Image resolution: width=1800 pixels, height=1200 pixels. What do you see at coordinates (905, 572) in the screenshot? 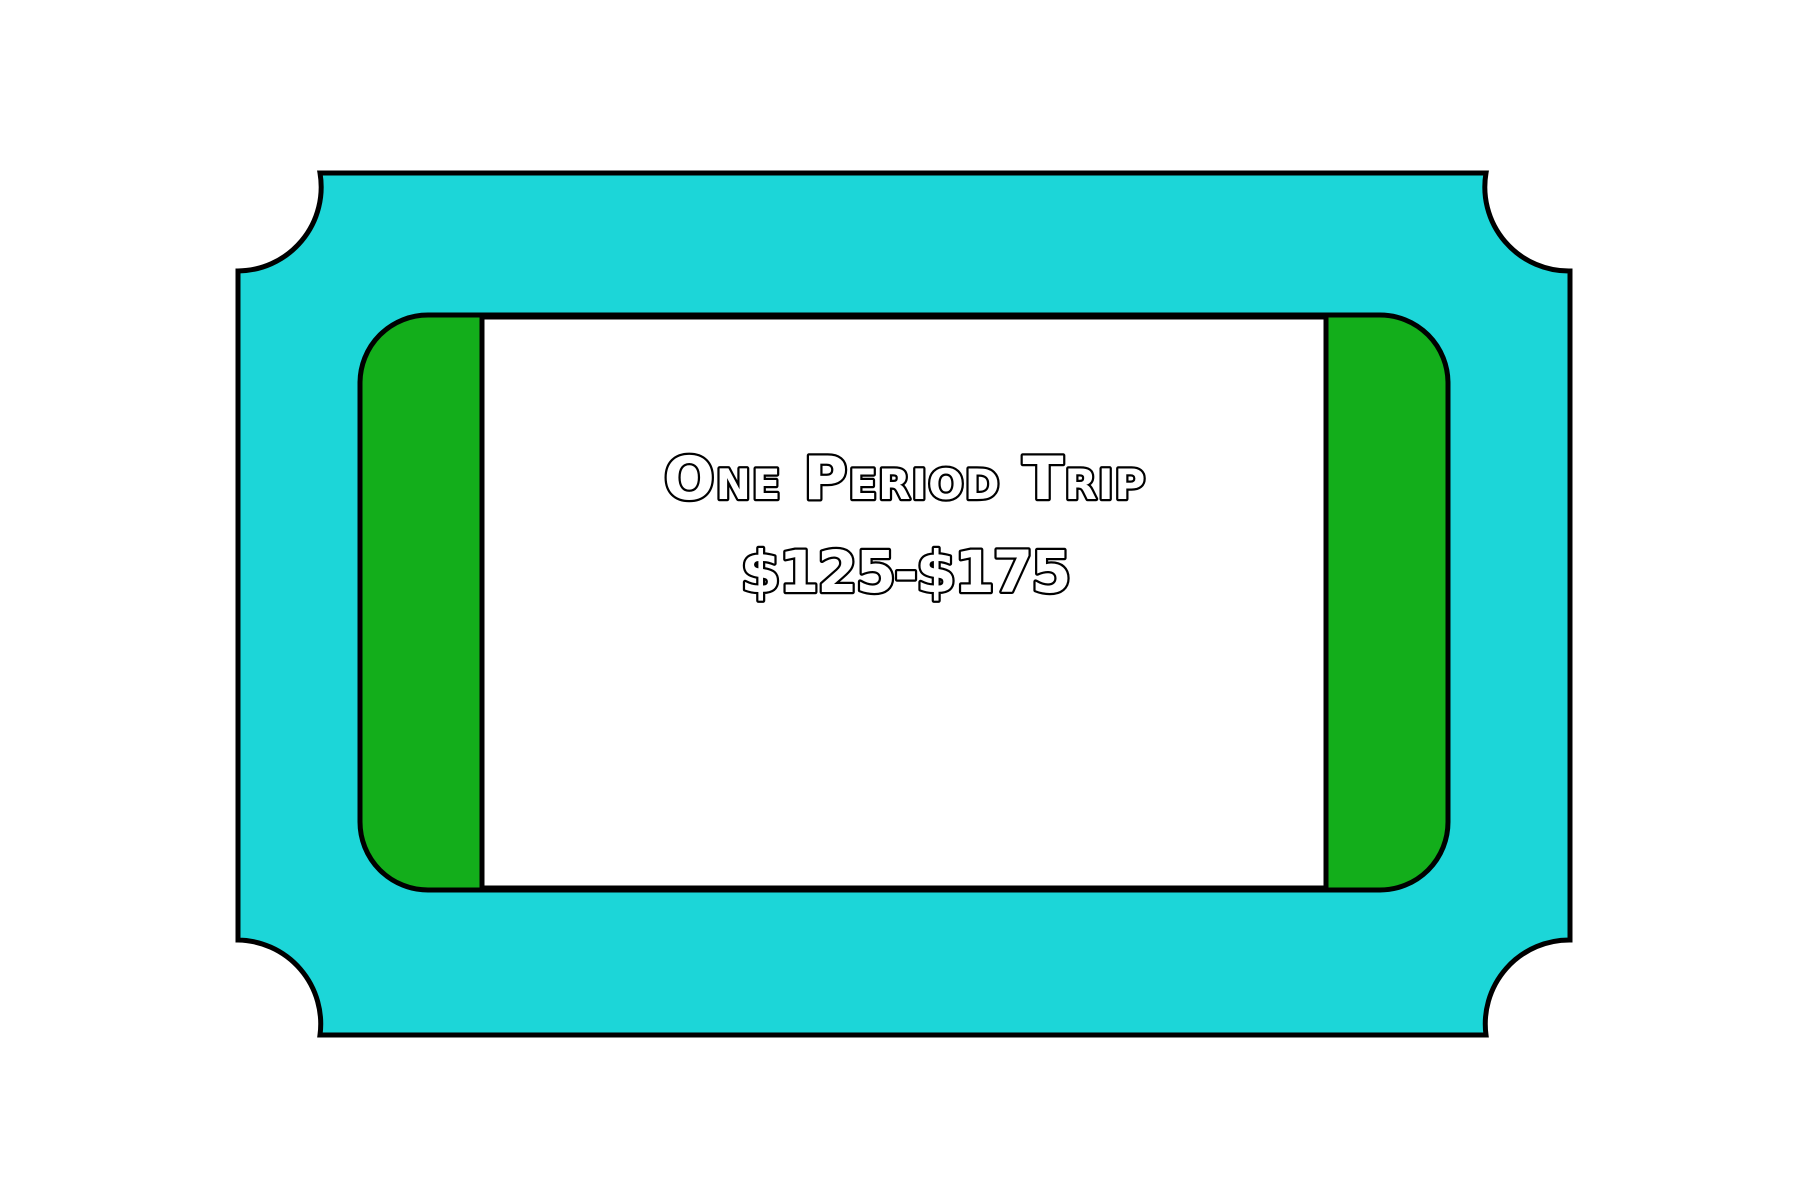
I see `ticket-price: $125-$175` at bounding box center [905, 572].